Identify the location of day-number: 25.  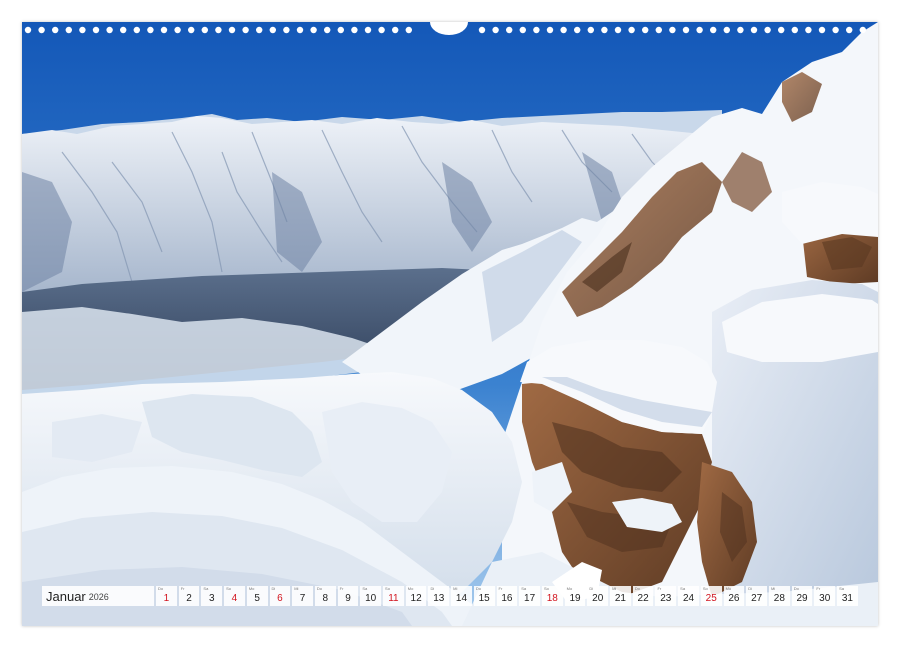
(711, 598).